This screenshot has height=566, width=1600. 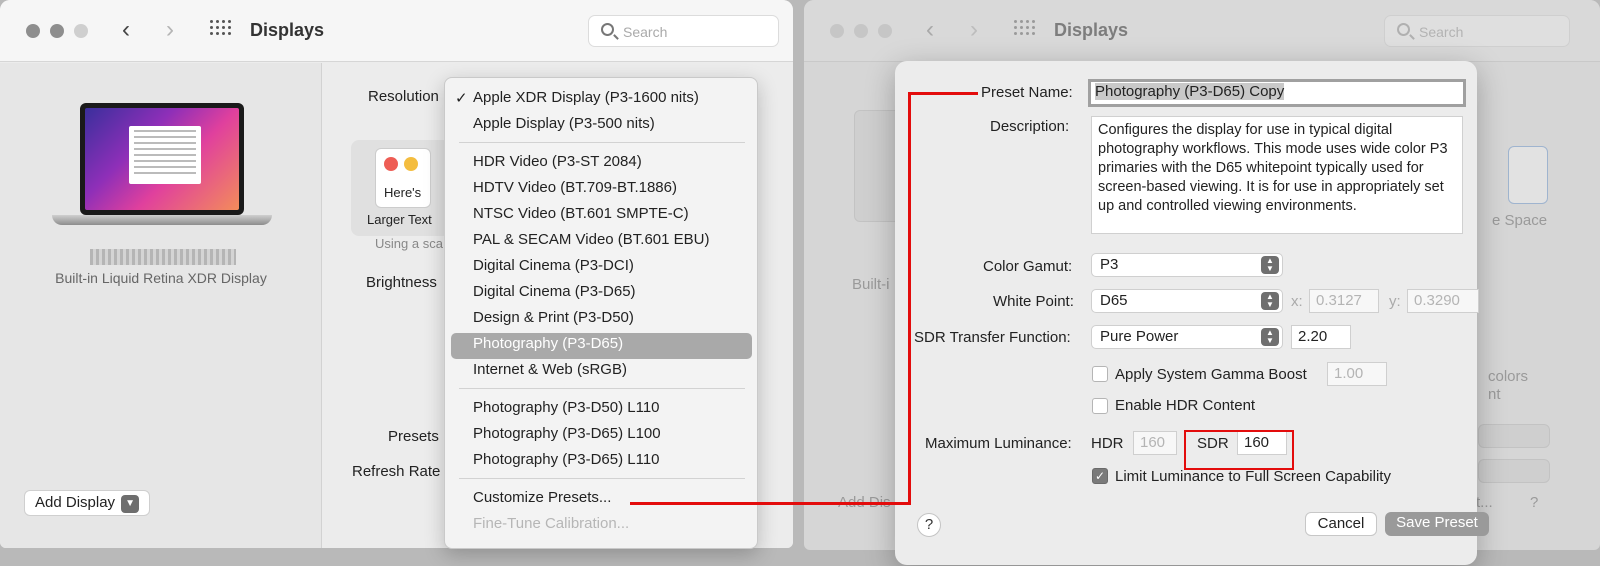 What do you see at coordinates (1297, 301) in the screenshot?
I see `x-label: x:` at bounding box center [1297, 301].